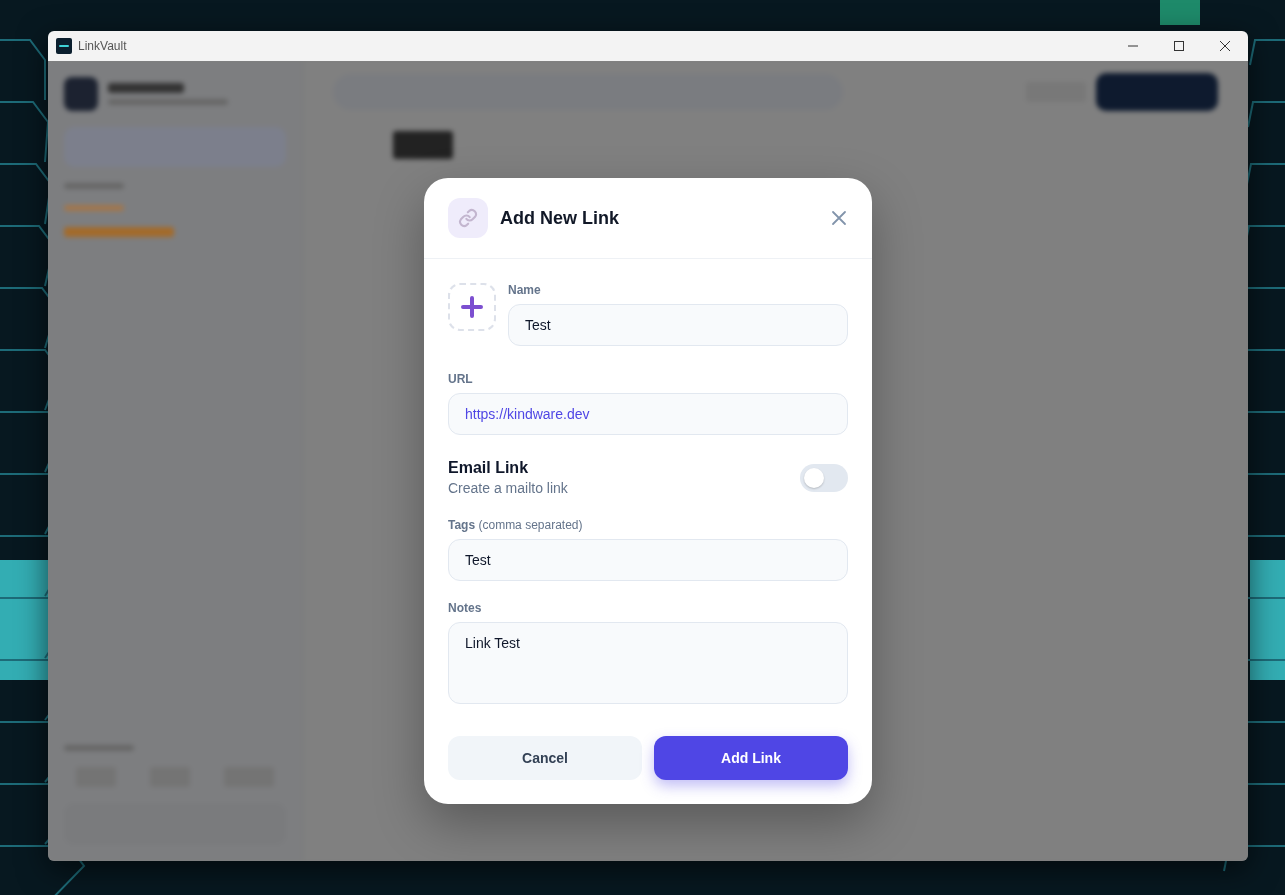 The height and width of the screenshot is (895, 1285). Describe the element at coordinates (839, 218) in the screenshot. I see `close-button` at that location.